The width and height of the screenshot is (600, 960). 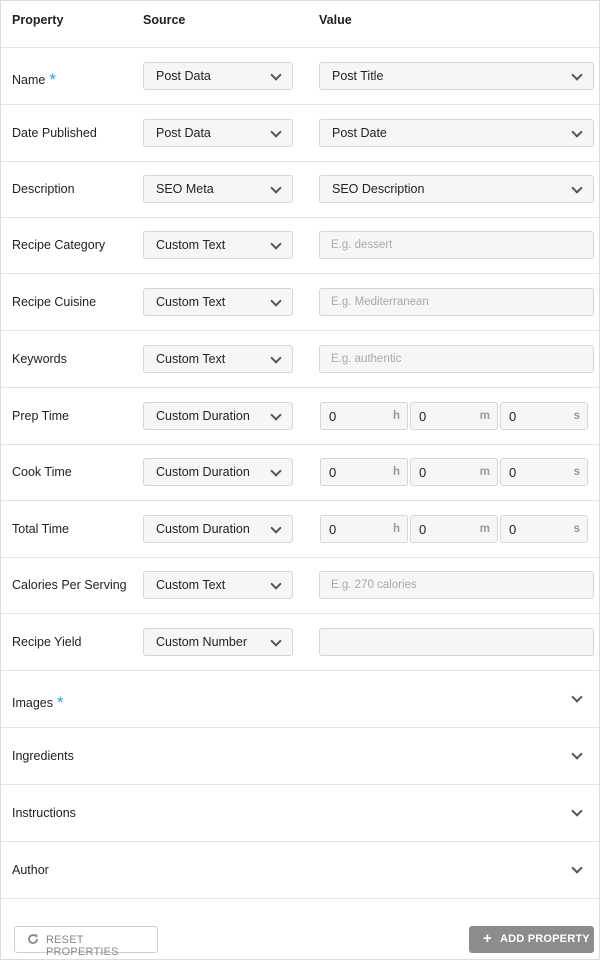 What do you see at coordinates (300, 756) in the screenshot?
I see `accordion-ingredients: Ingredients` at bounding box center [300, 756].